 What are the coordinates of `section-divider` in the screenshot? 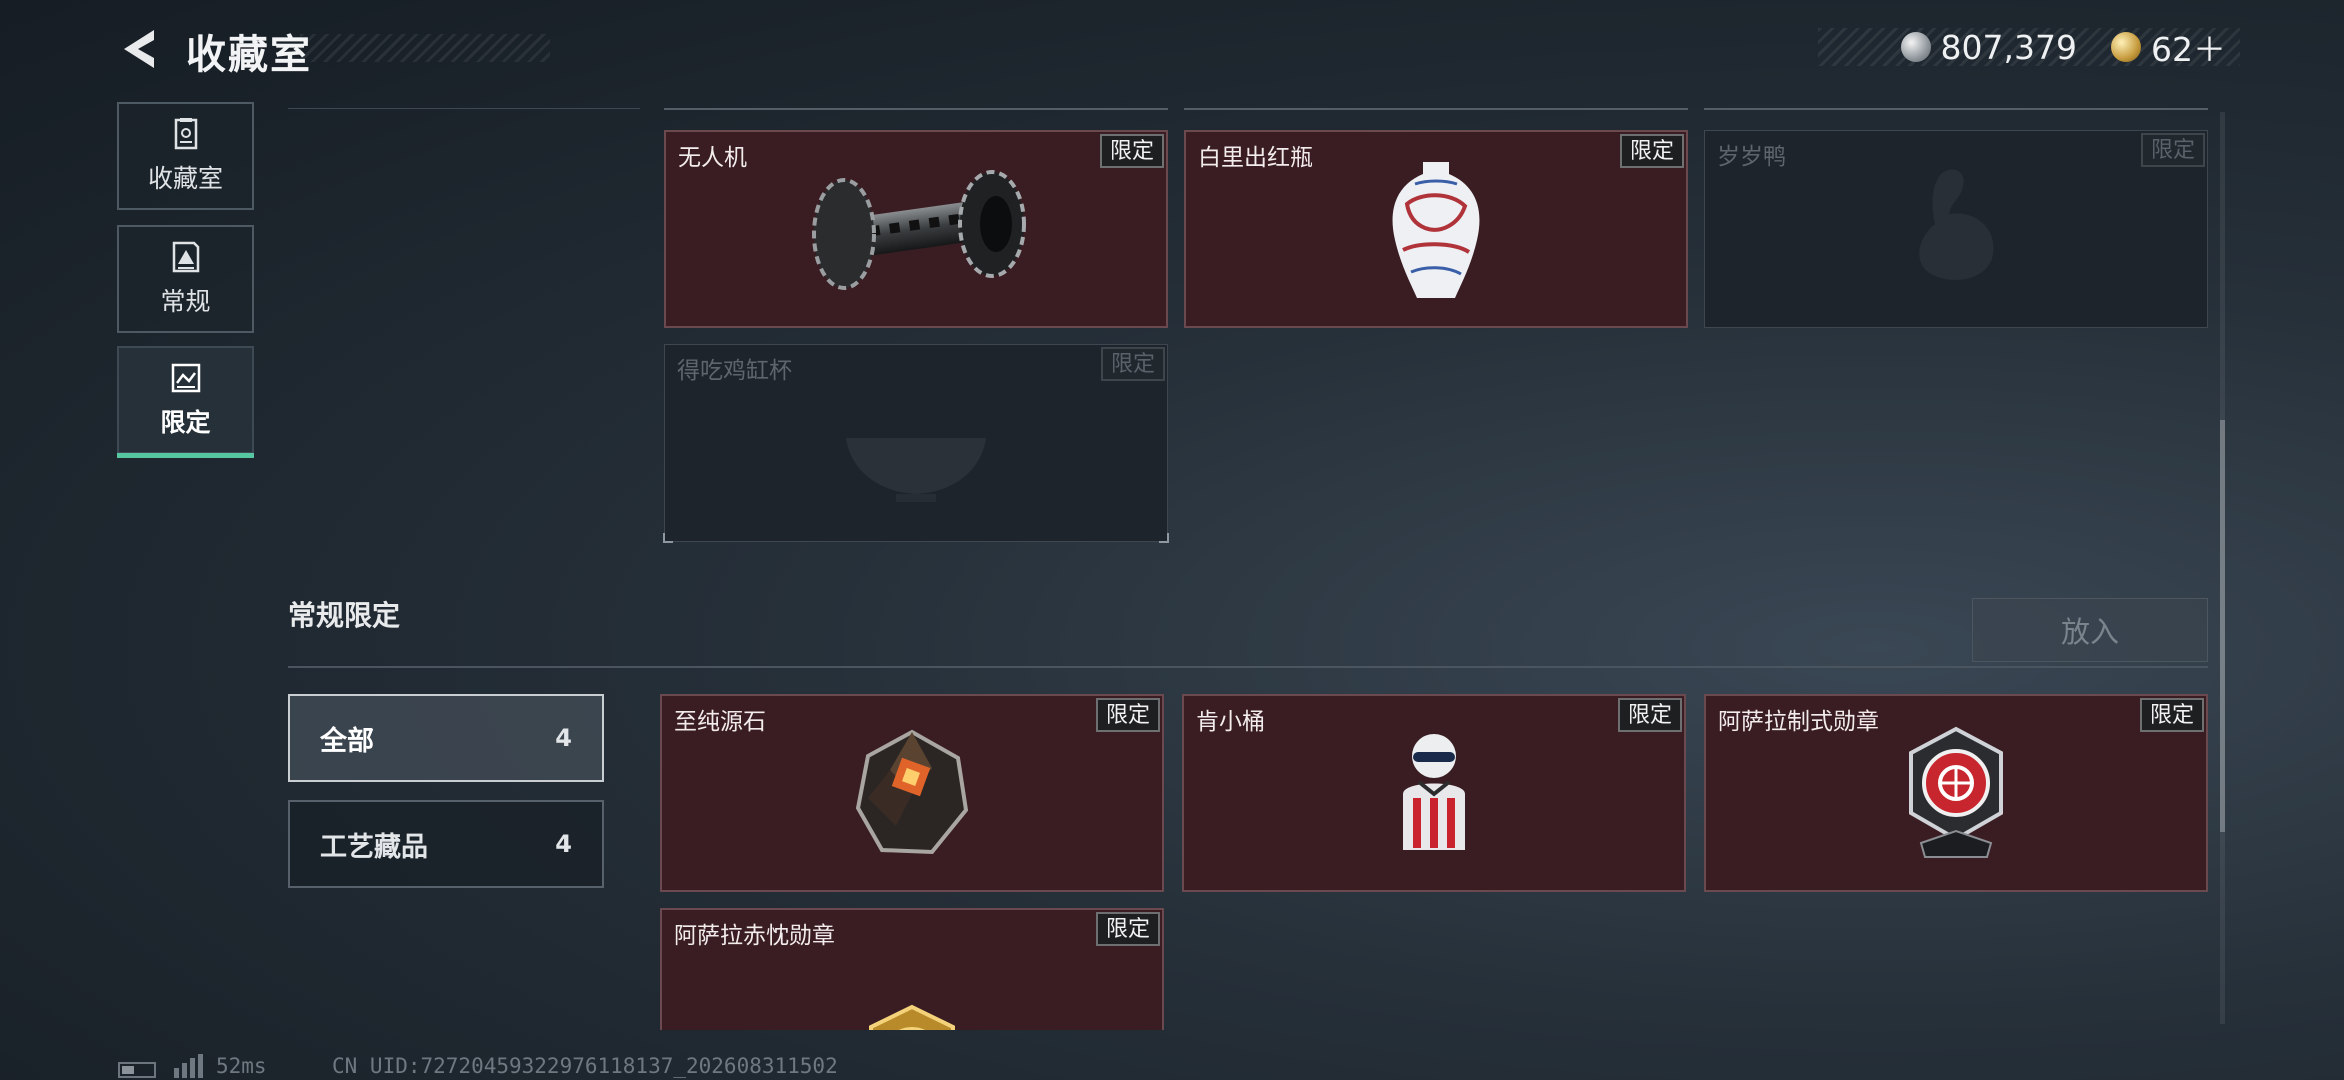 It's located at (1248, 667).